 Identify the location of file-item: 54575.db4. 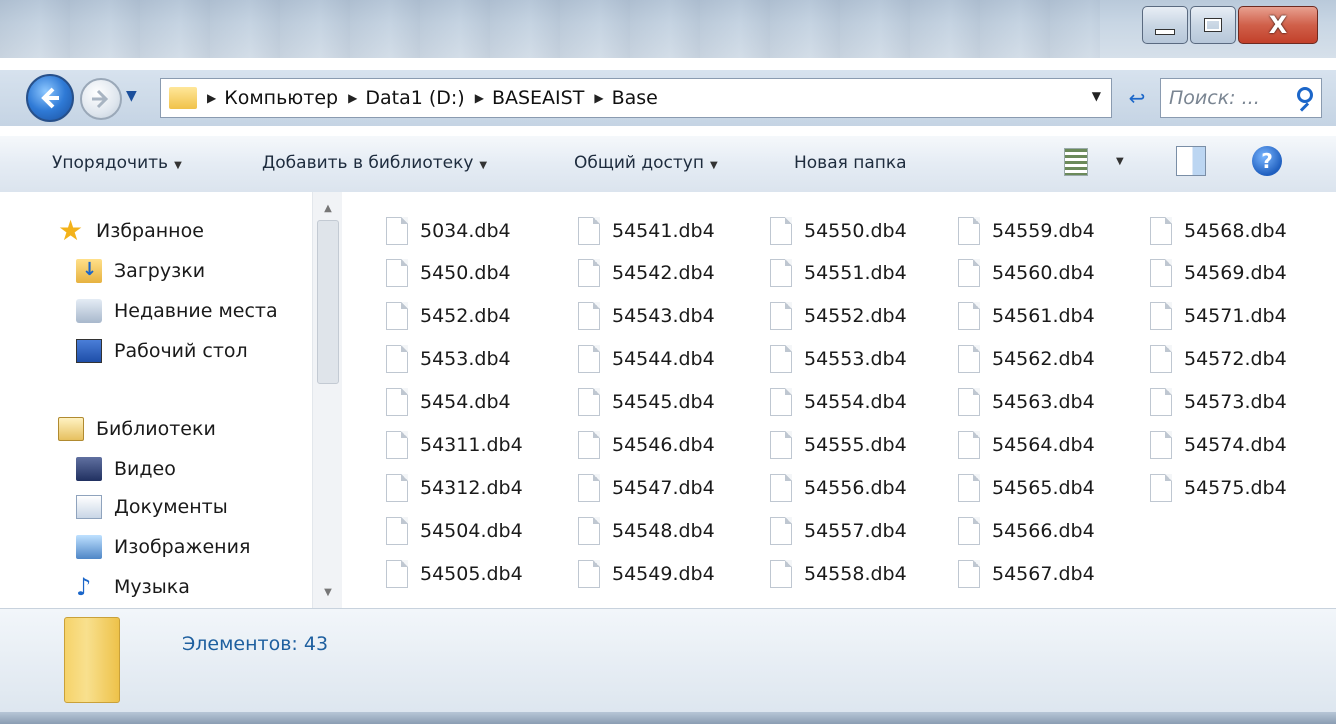
(1218, 488).